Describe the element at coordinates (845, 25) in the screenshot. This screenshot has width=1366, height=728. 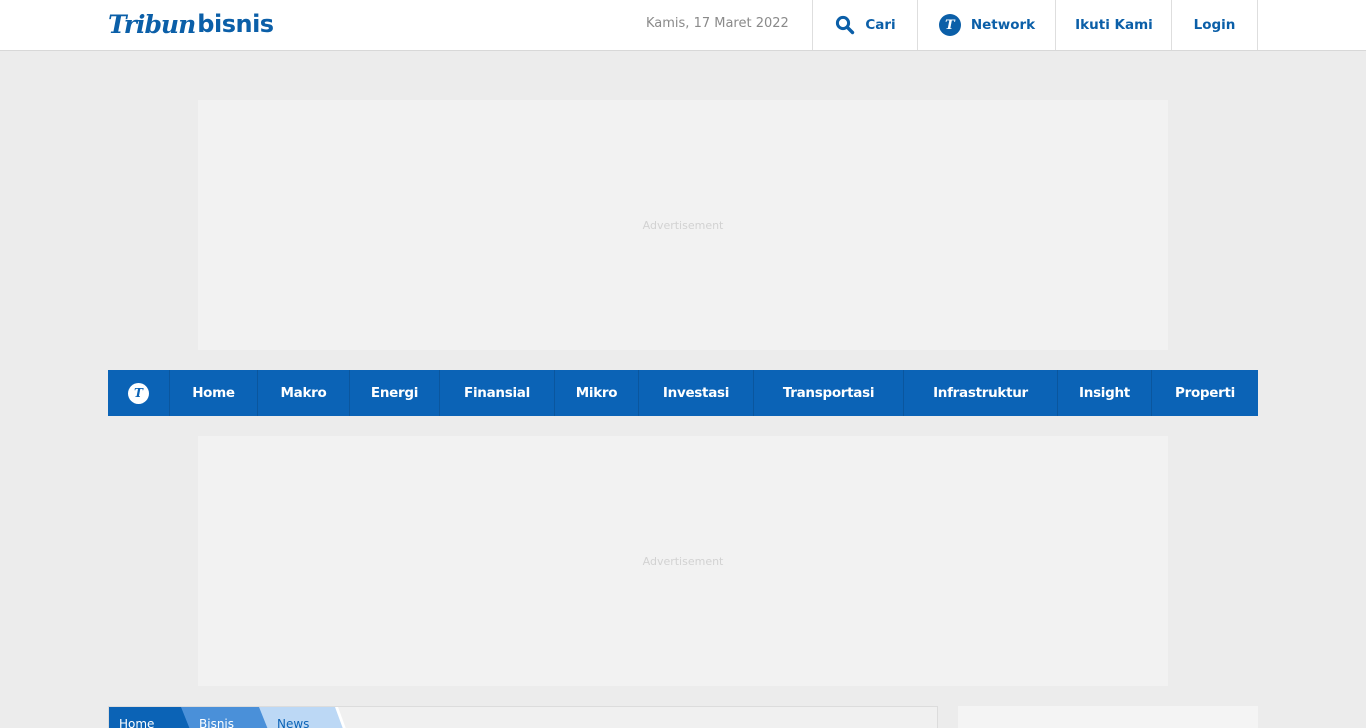
I see `search-icon` at that location.